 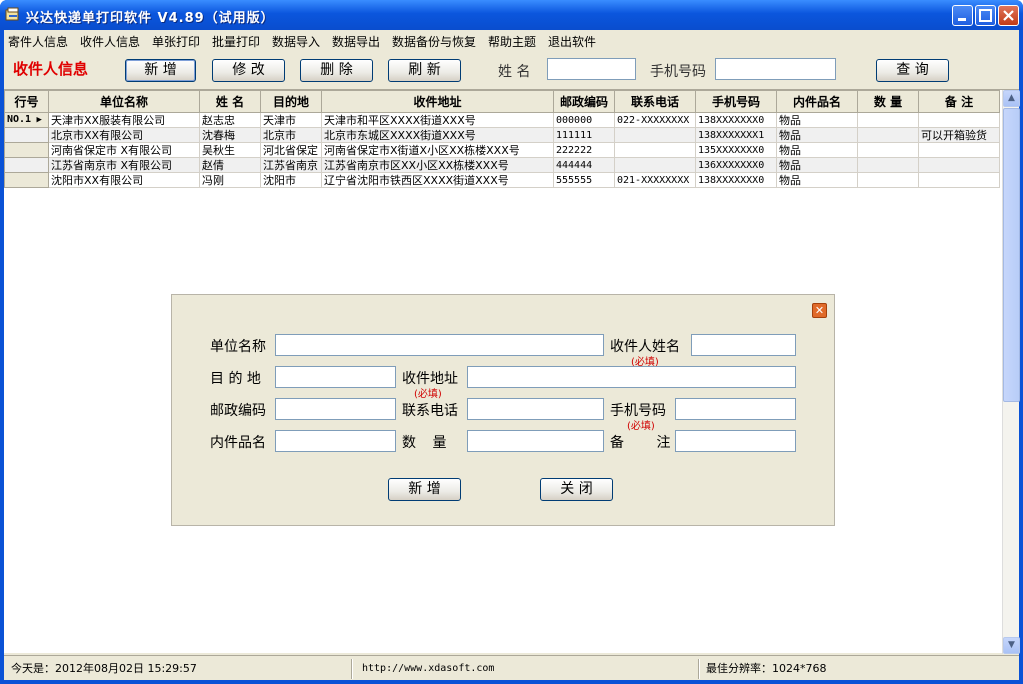 I want to click on item-field, so click(x=335, y=441).